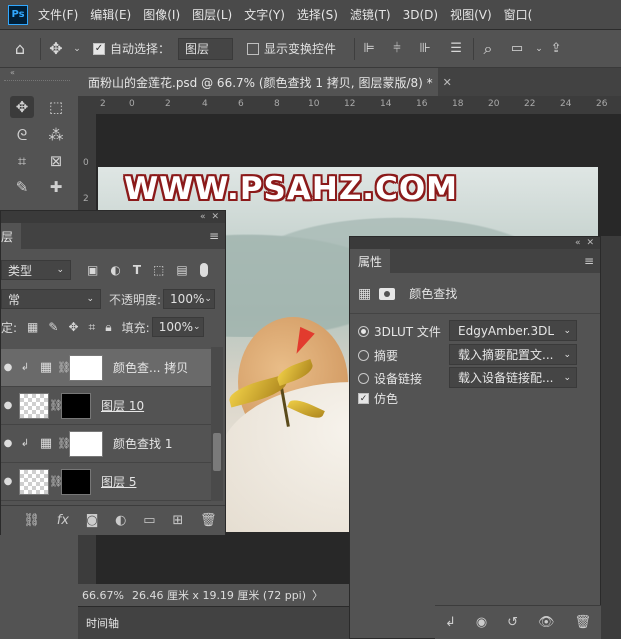 The height and width of the screenshot is (639, 621). What do you see at coordinates (22, 135) in the screenshot?
I see `lasso-tool-icon: ᘓ` at bounding box center [22, 135].